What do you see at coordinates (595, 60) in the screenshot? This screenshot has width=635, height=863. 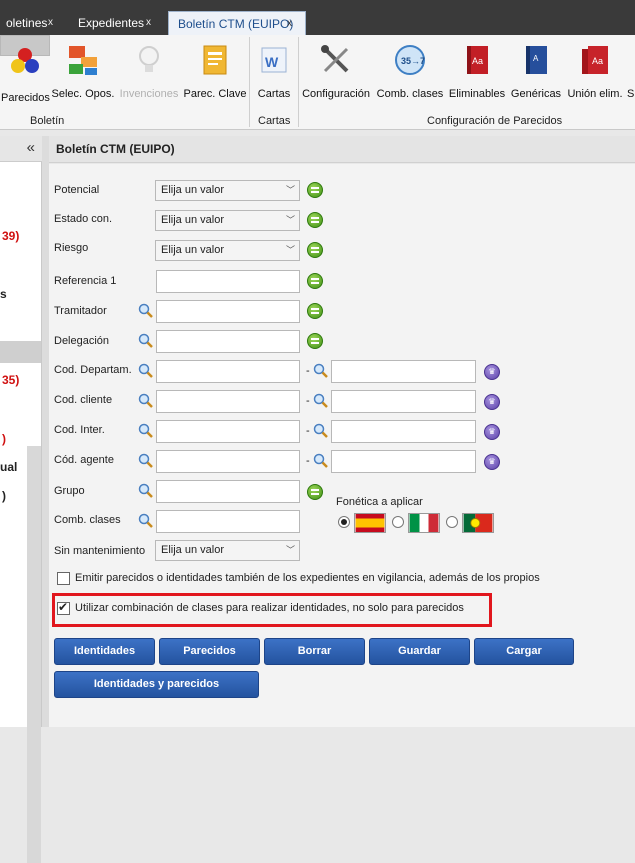 I see `red-books-icon: Aa` at bounding box center [595, 60].